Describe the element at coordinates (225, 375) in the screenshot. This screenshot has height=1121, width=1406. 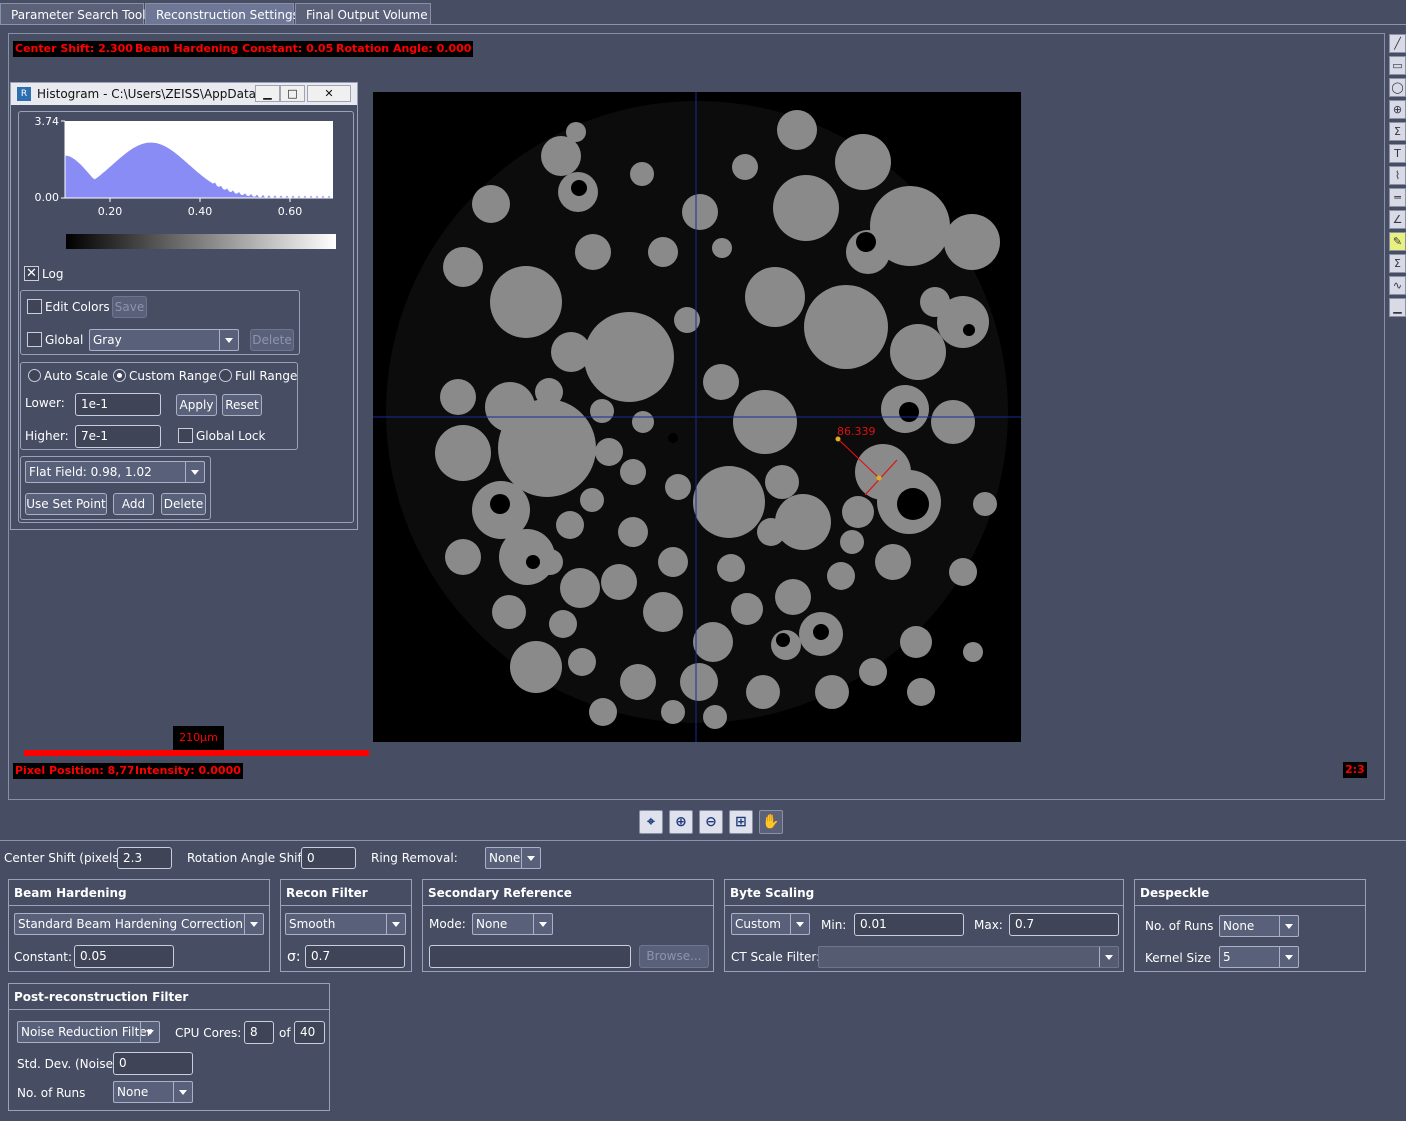
I see `full-range-radio` at that location.